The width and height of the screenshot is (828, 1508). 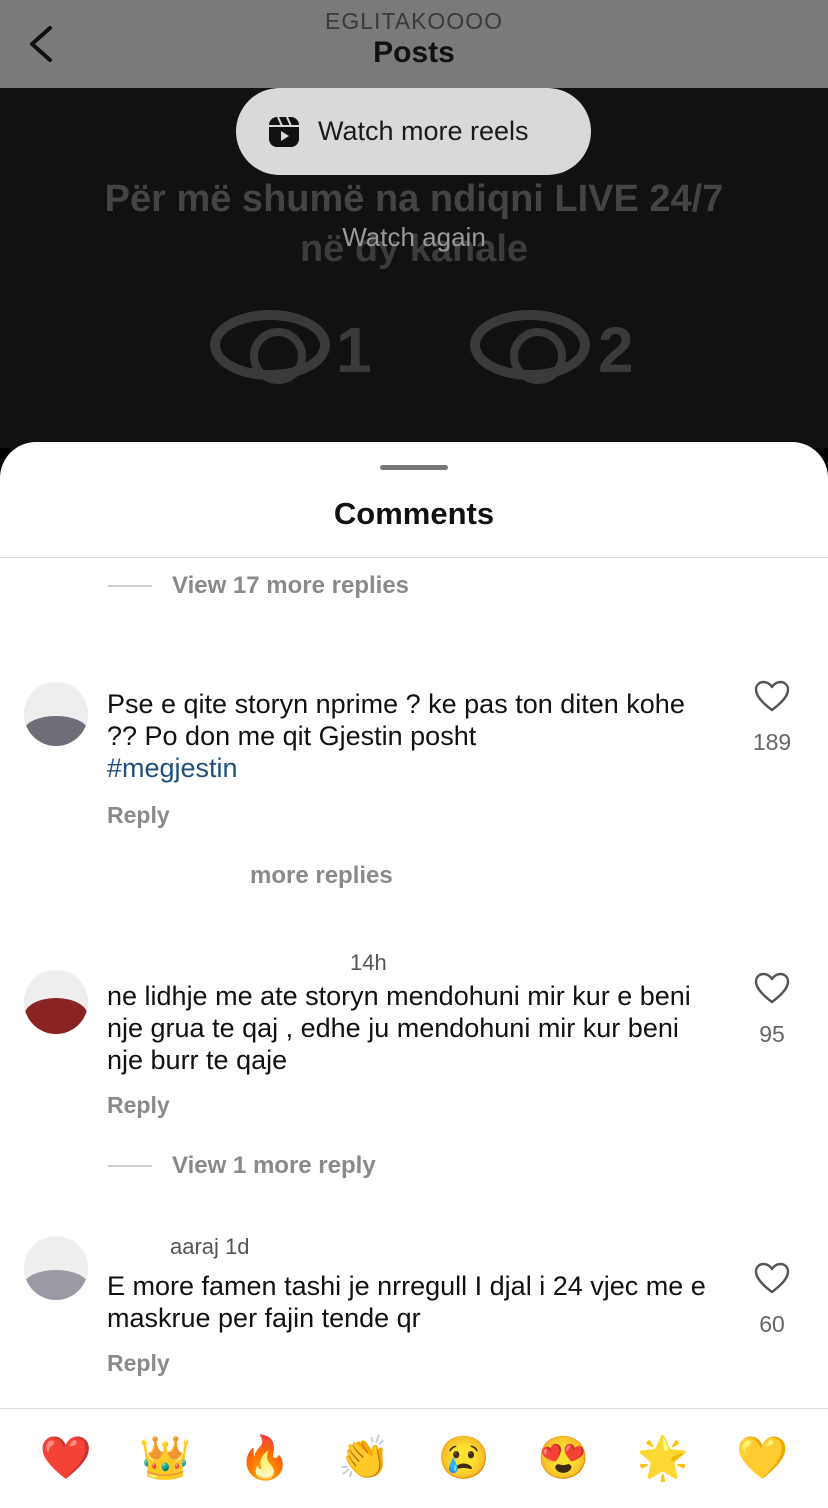 What do you see at coordinates (772, 1034) in the screenshot?
I see `like-count: 95` at bounding box center [772, 1034].